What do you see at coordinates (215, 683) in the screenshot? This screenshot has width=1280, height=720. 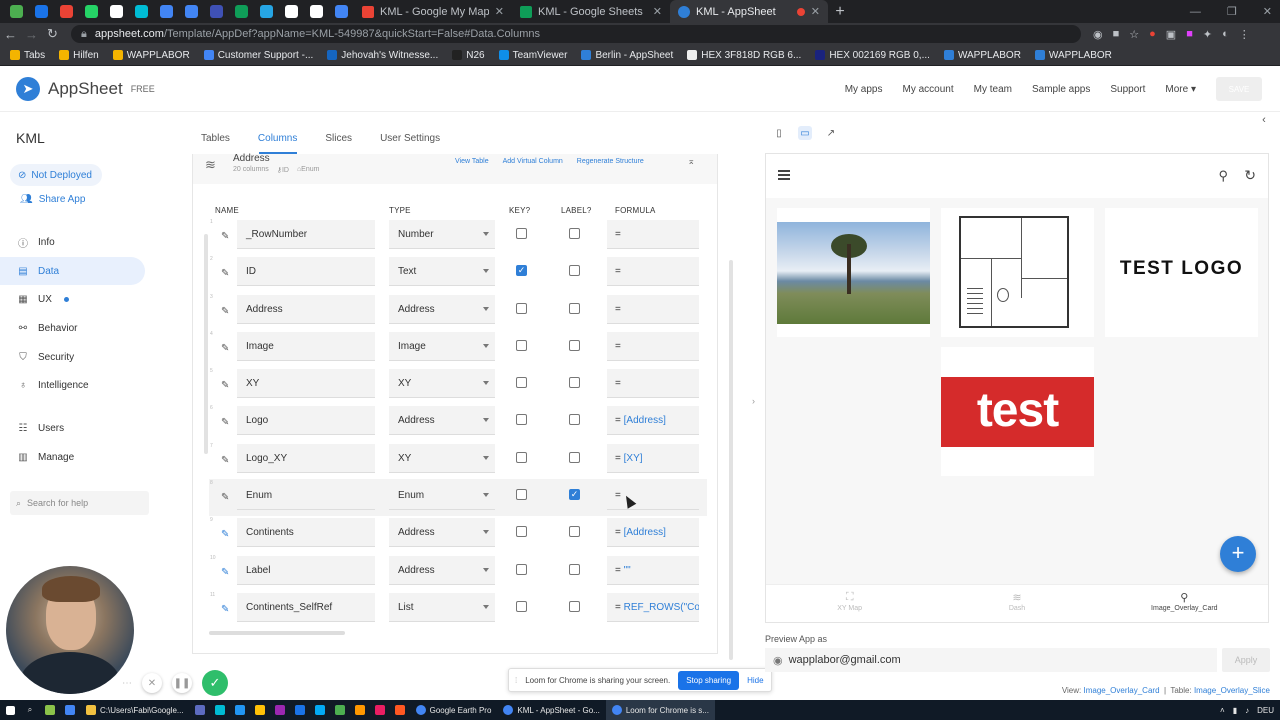 I see `finish-recording-icon: ✓` at bounding box center [215, 683].